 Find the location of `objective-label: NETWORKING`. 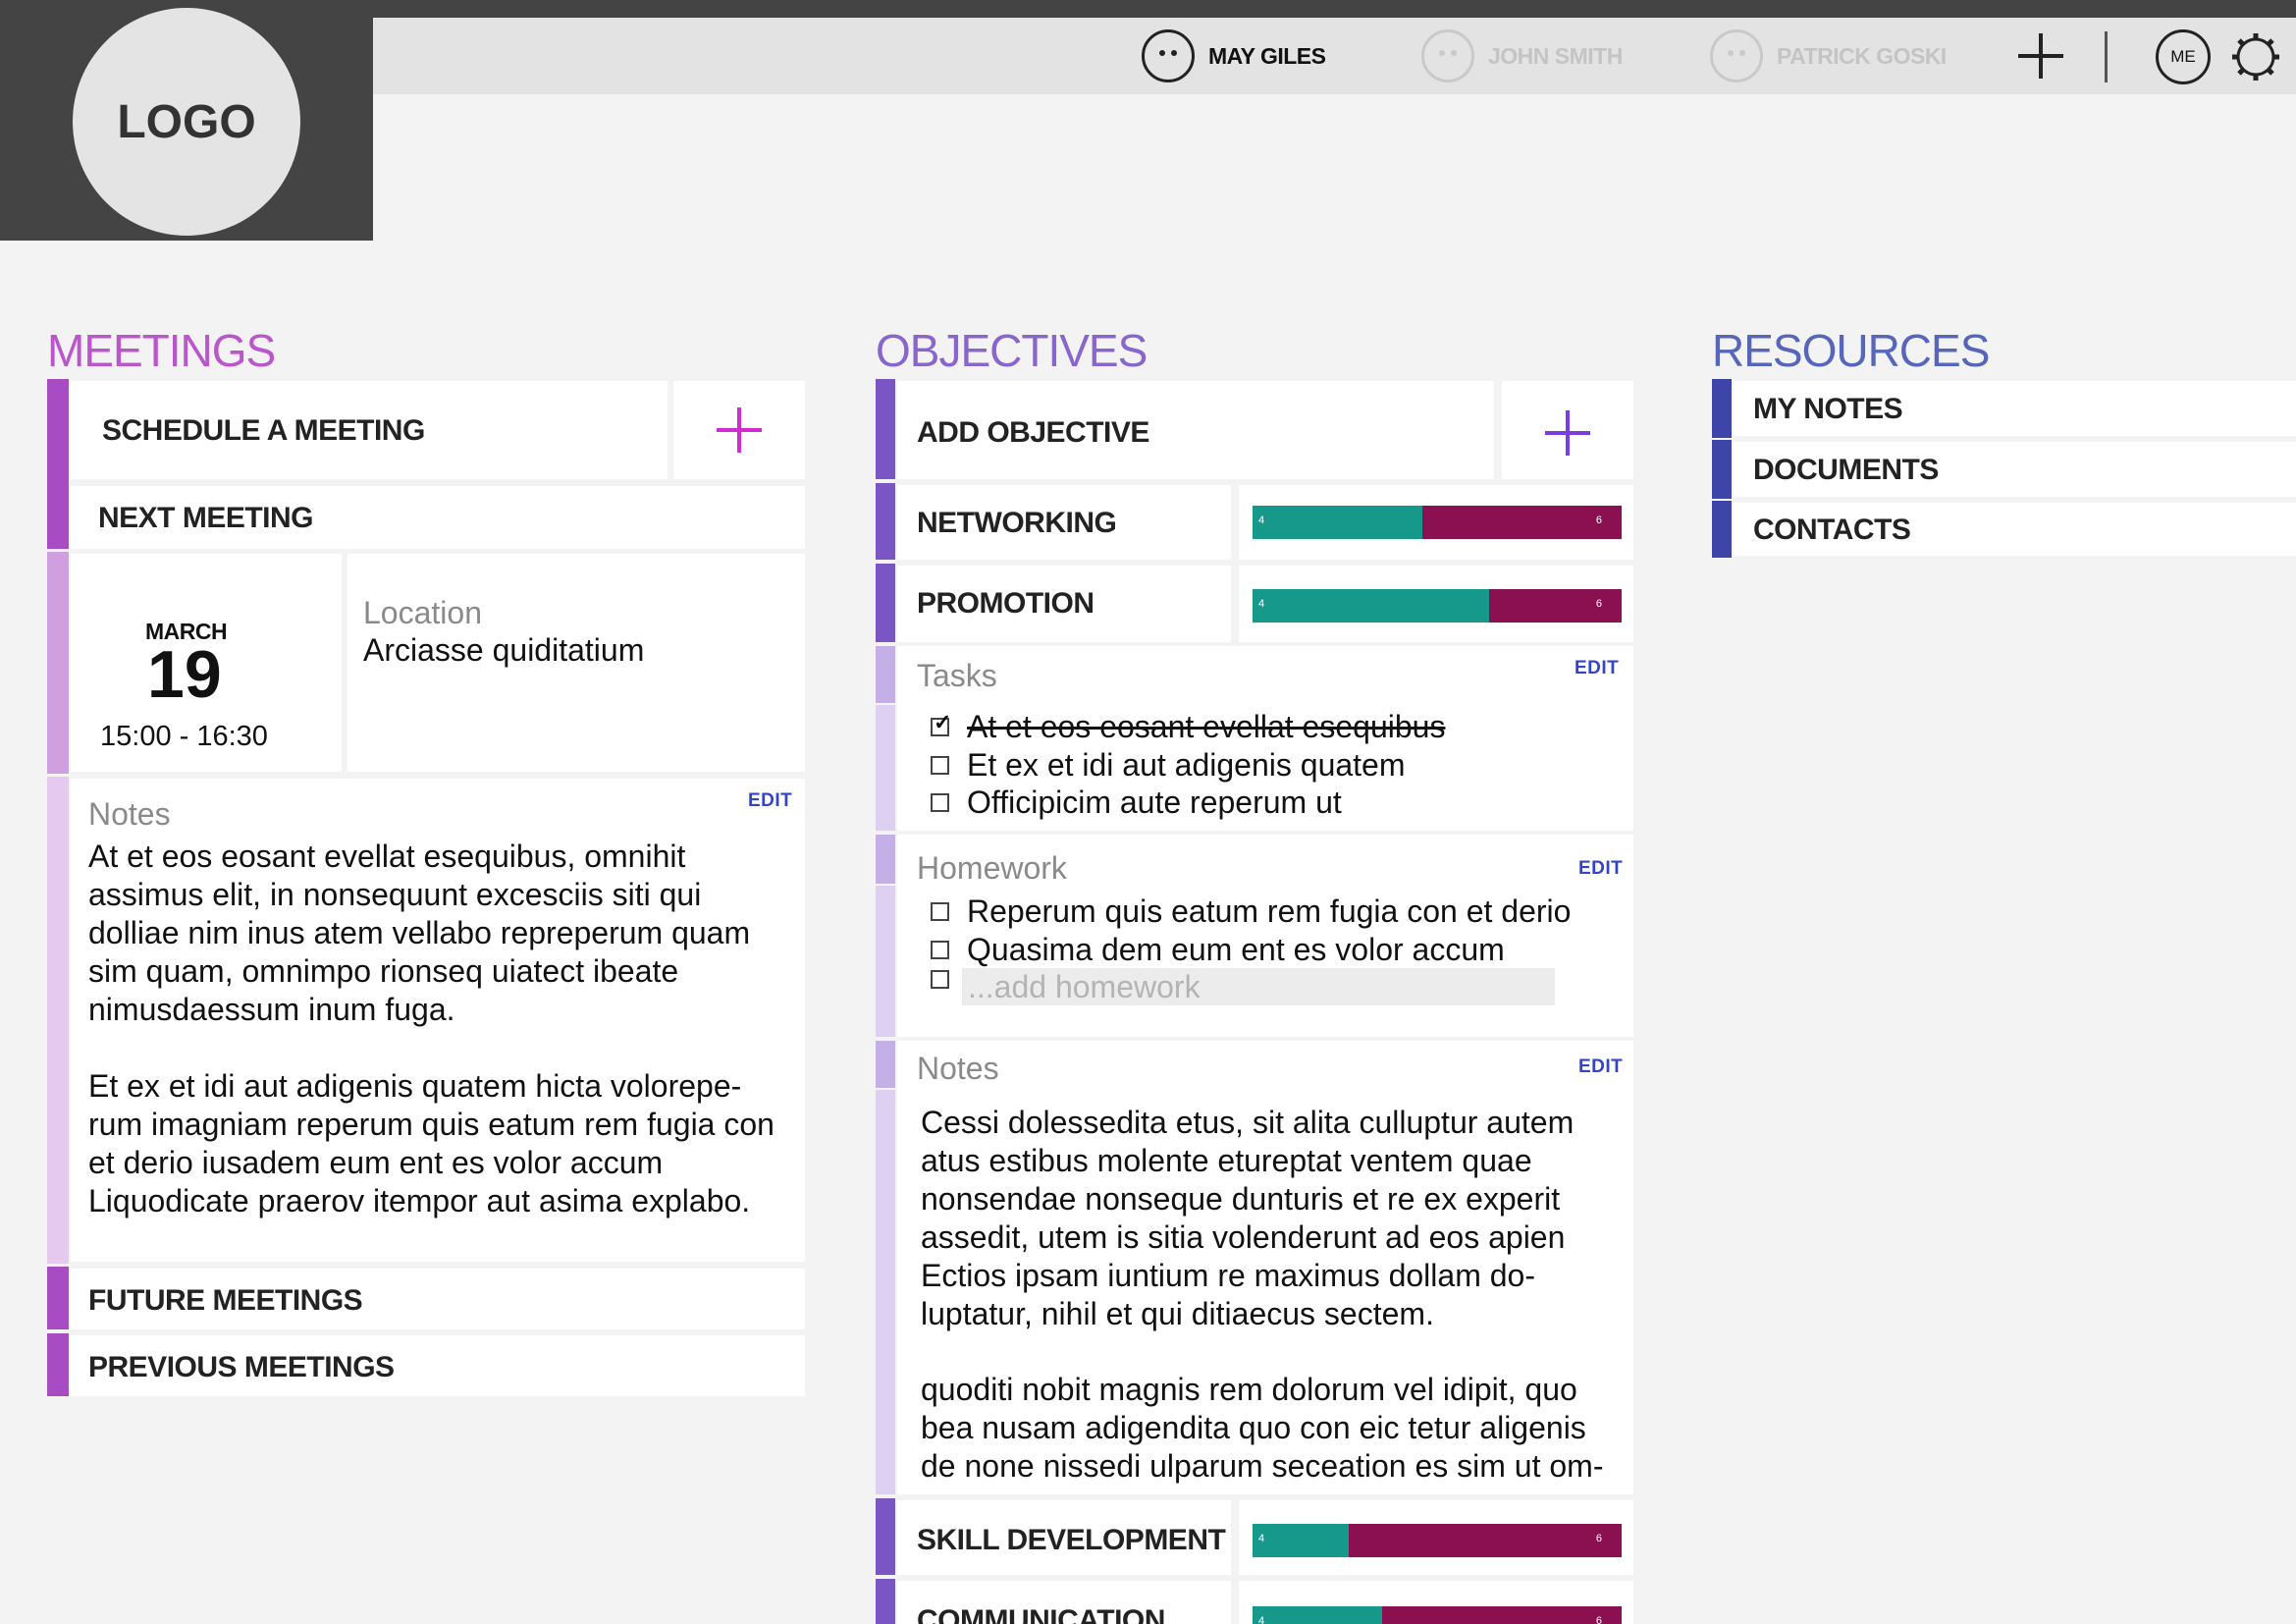

objective-label: NETWORKING is located at coordinates (1017, 523).